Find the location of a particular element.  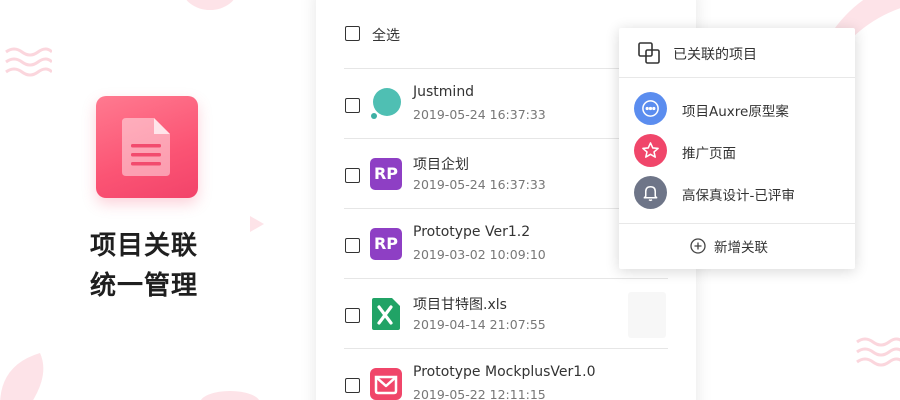

decor-blob-bottom is located at coordinates (230, 392).